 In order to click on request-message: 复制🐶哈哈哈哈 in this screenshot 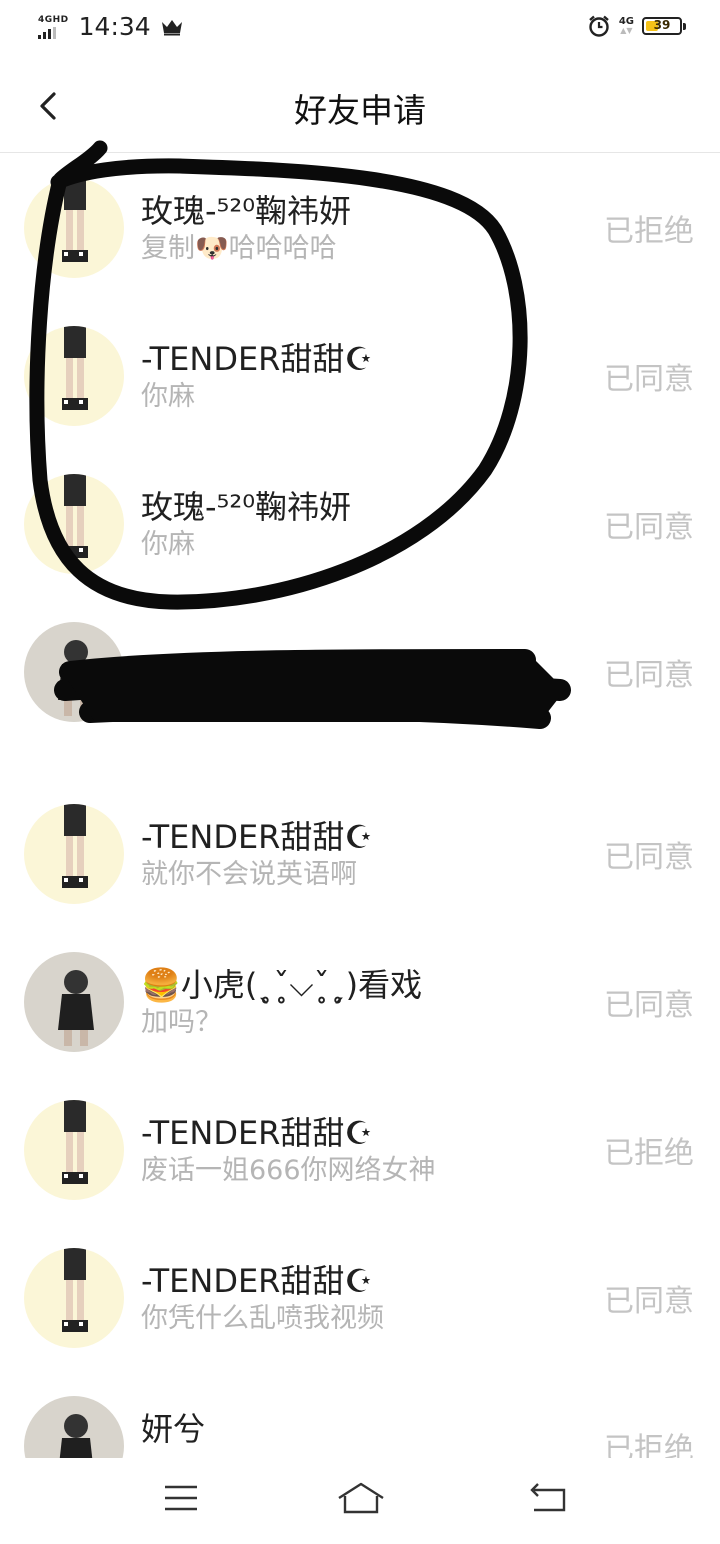, I will do `click(239, 248)`.